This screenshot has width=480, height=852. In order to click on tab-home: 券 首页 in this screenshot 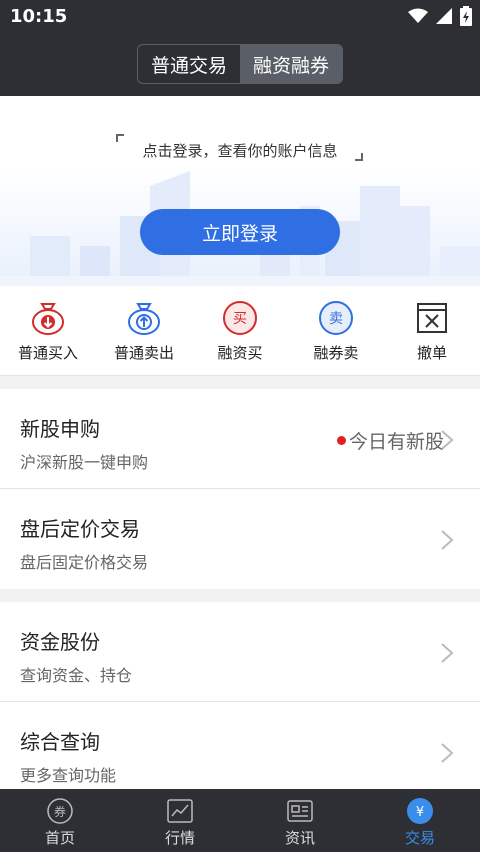, I will do `click(60, 820)`.